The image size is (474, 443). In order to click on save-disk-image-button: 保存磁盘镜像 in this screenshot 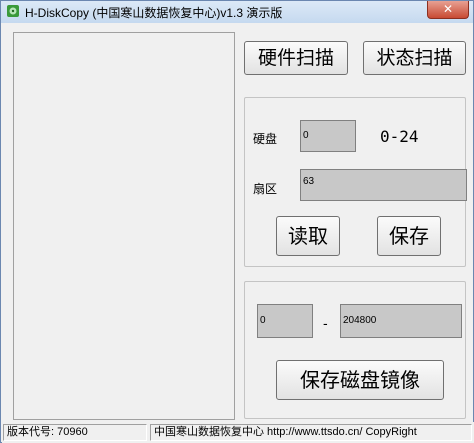, I will do `click(360, 380)`.